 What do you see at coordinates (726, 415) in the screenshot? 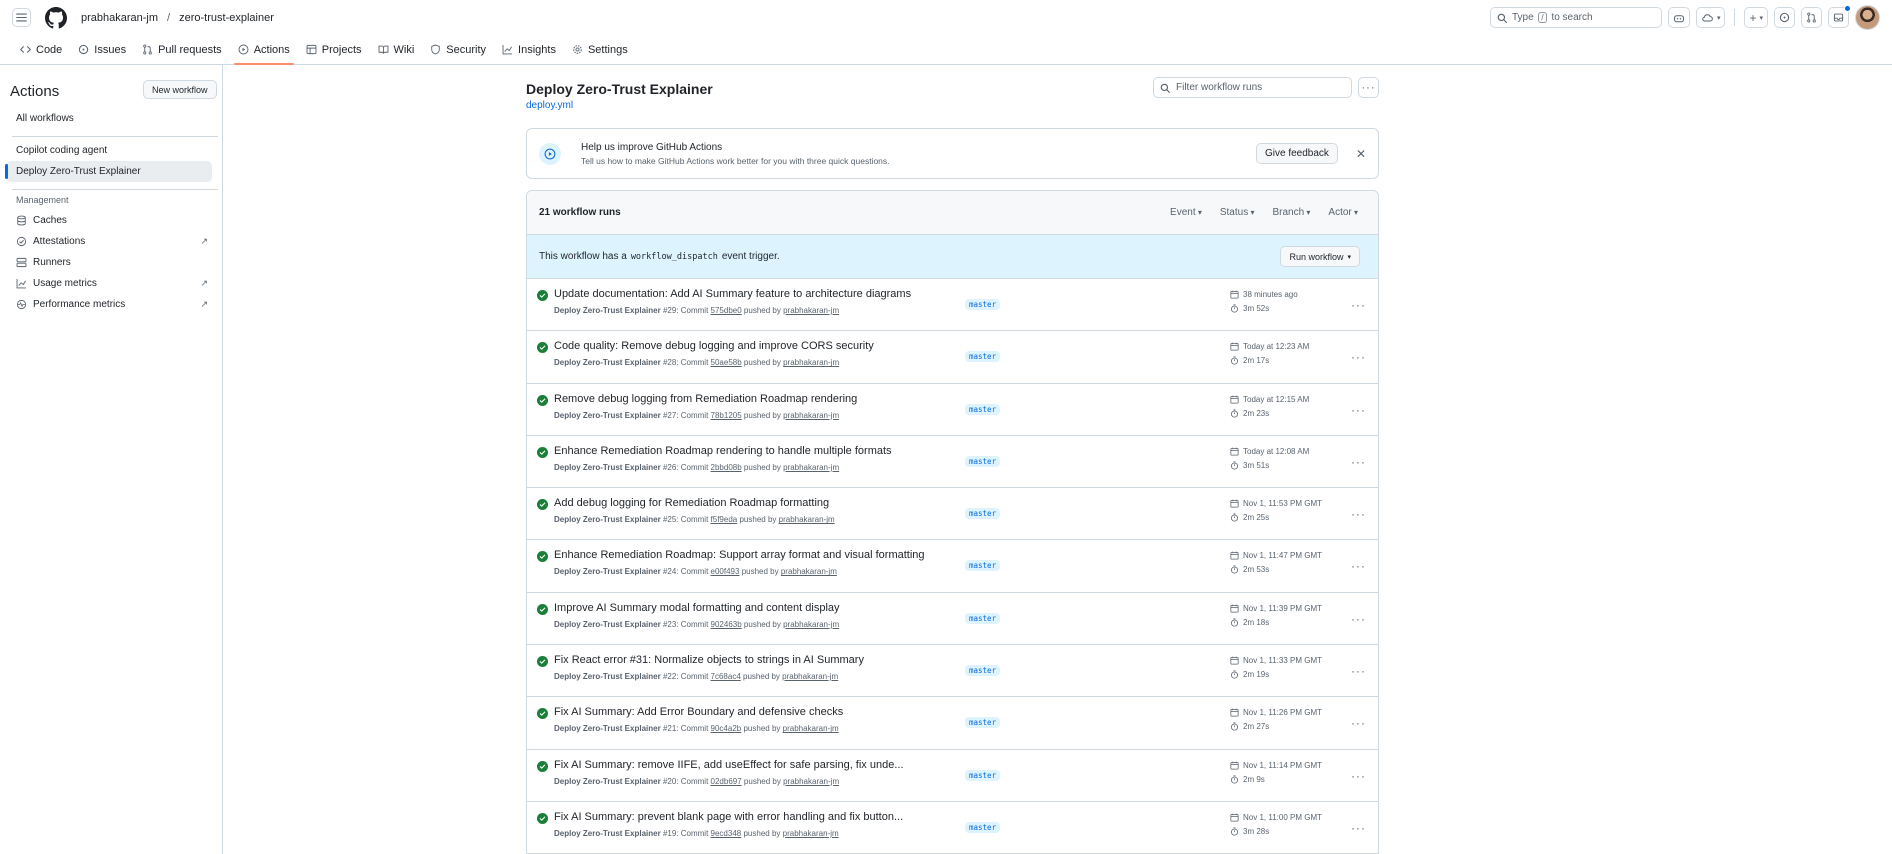
I see `commit-sha-link: 78b1205` at bounding box center [726, 415].